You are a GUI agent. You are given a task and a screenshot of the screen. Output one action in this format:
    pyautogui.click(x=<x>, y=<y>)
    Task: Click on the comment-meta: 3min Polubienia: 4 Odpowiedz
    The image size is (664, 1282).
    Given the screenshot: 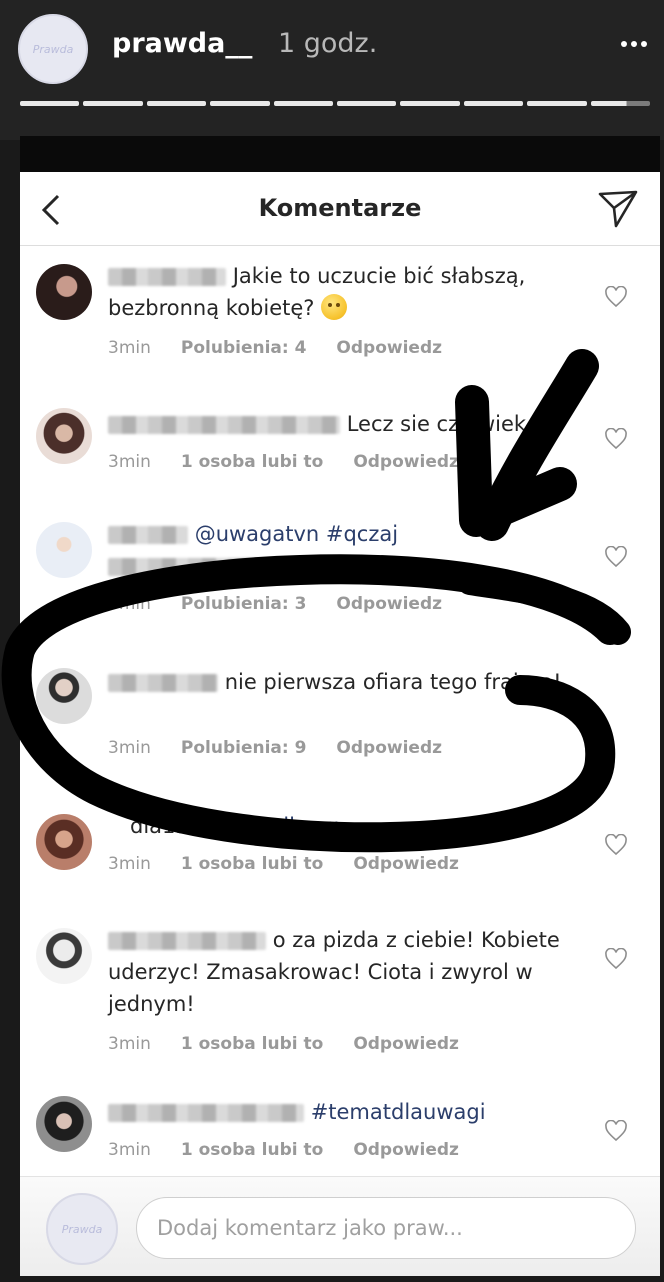 What is the action you would take?
    pyautogui.click(x=275, y=348)
    